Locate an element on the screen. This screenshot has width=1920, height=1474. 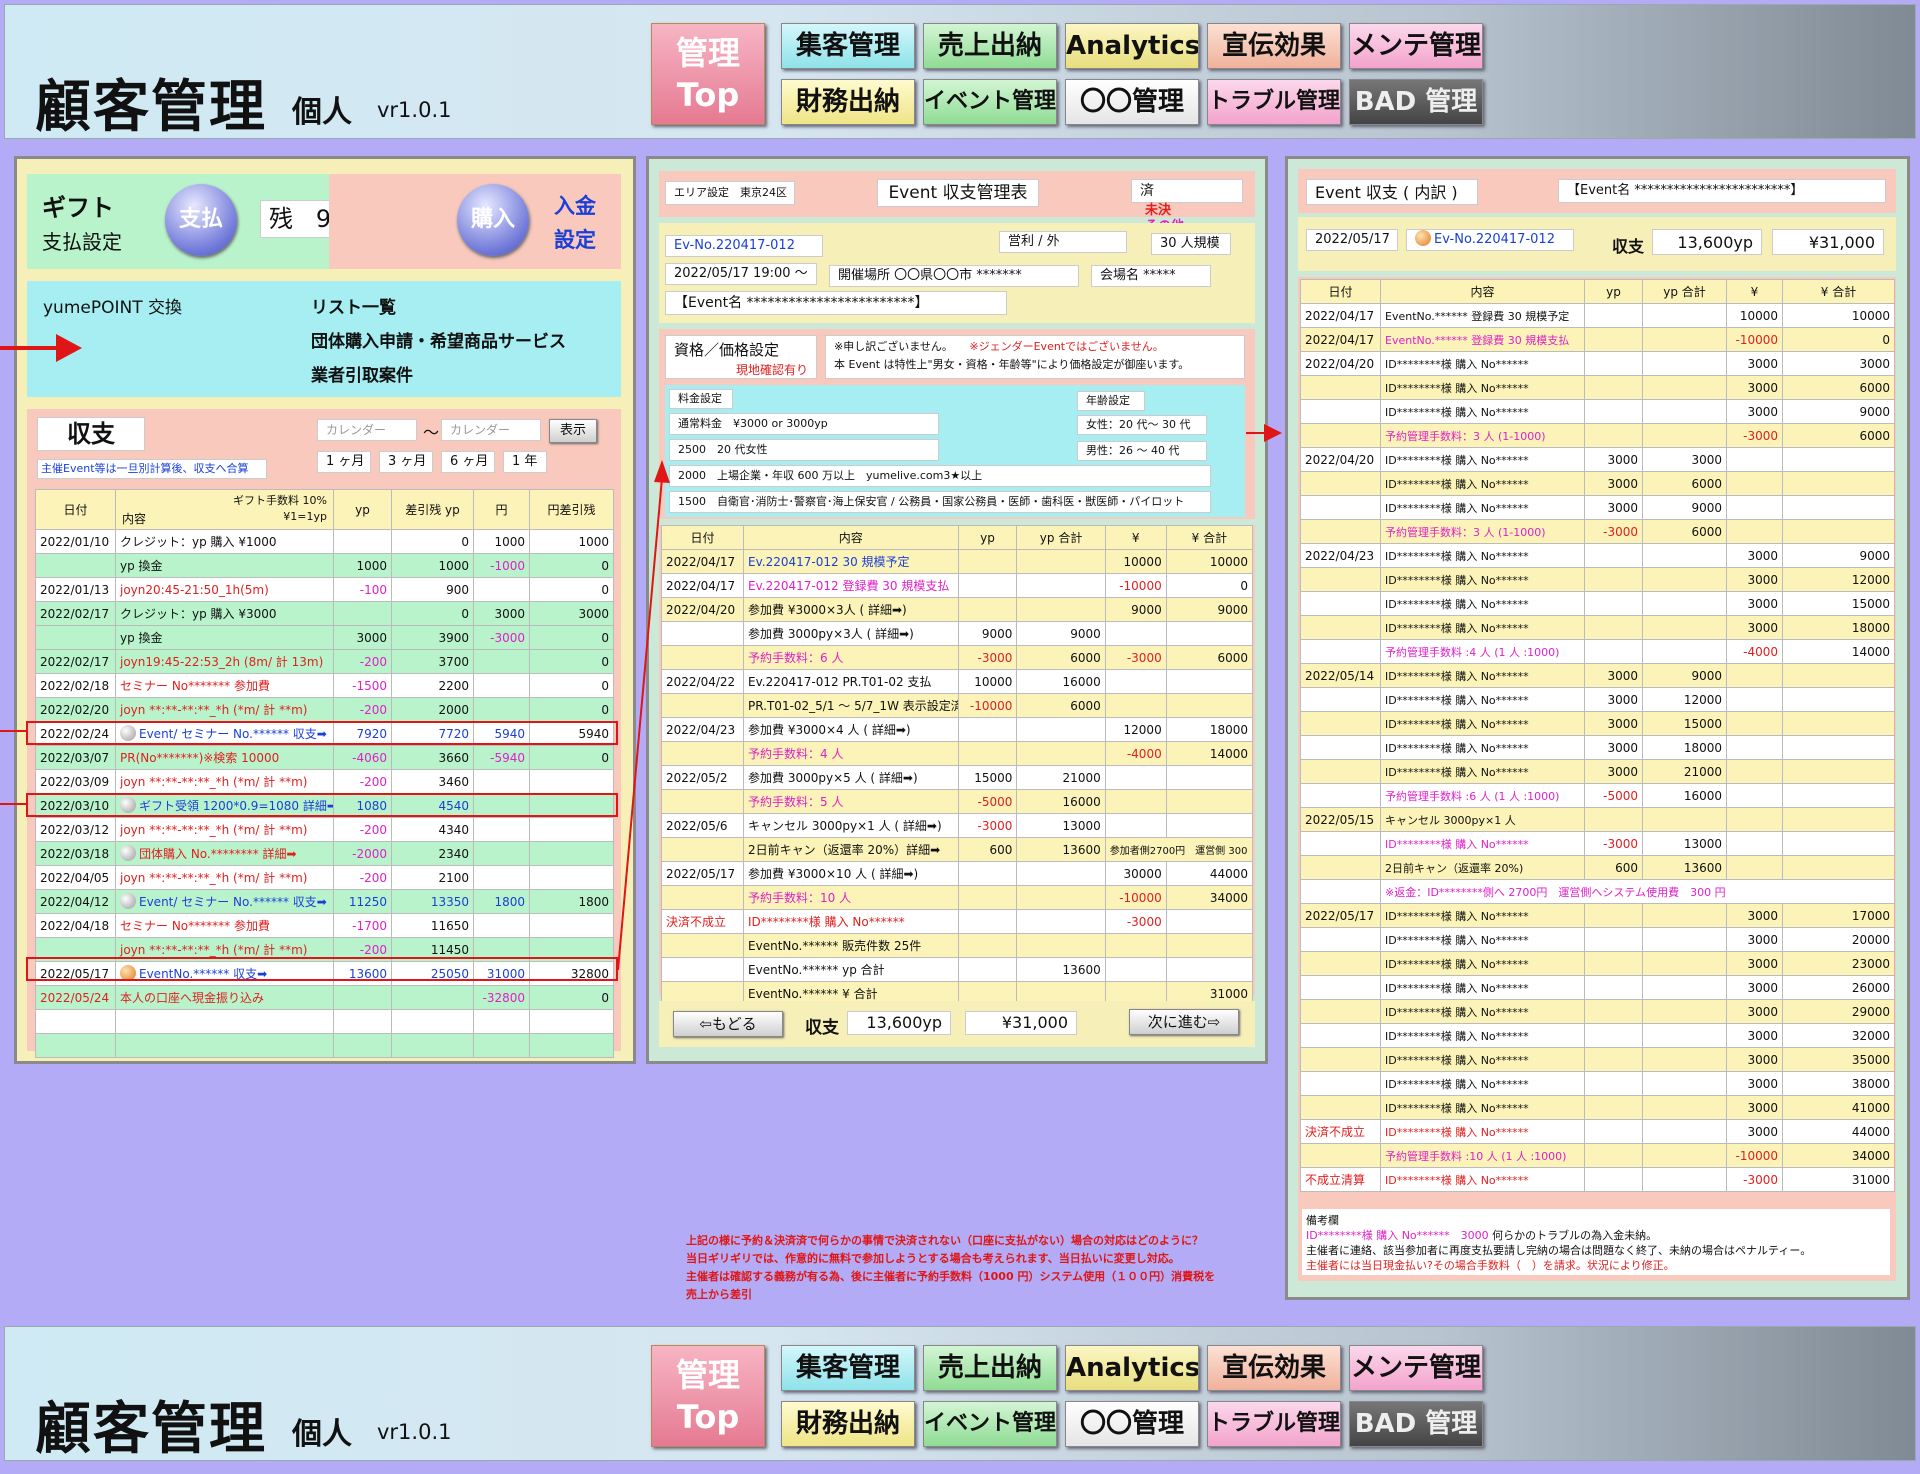
fee-corporate: 2000 上場企業・年収 600 万以上 yumelive.com3★以上 is located at coordinates (940, 476).